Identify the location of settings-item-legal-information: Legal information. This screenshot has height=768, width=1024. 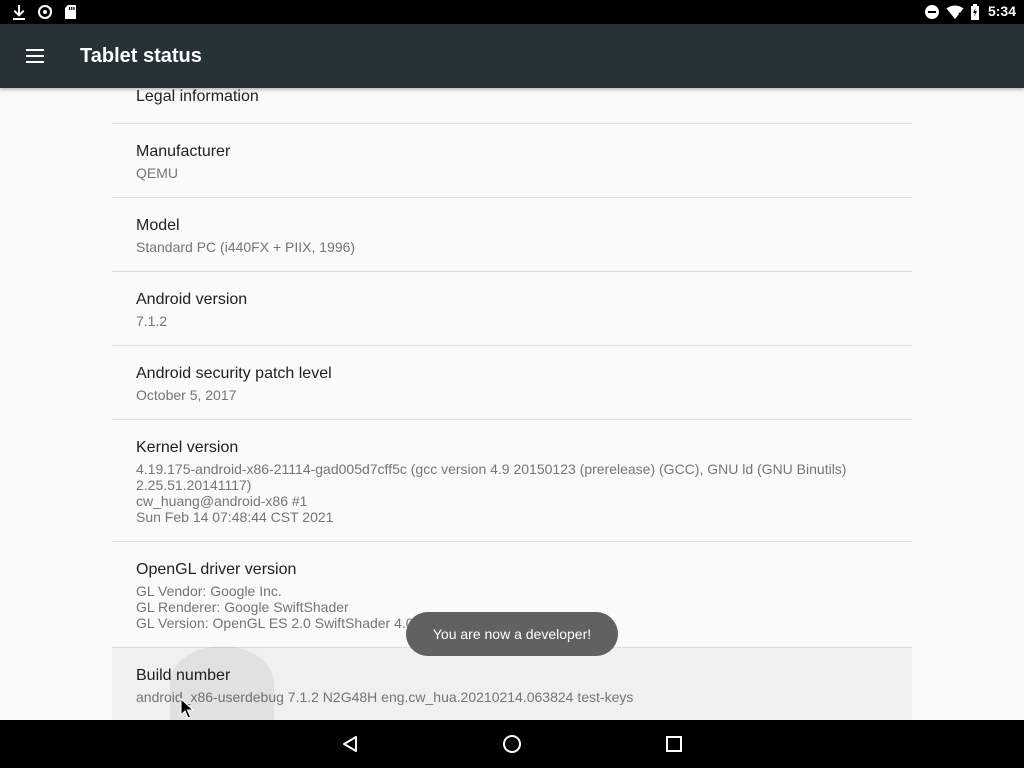
(512, 106).